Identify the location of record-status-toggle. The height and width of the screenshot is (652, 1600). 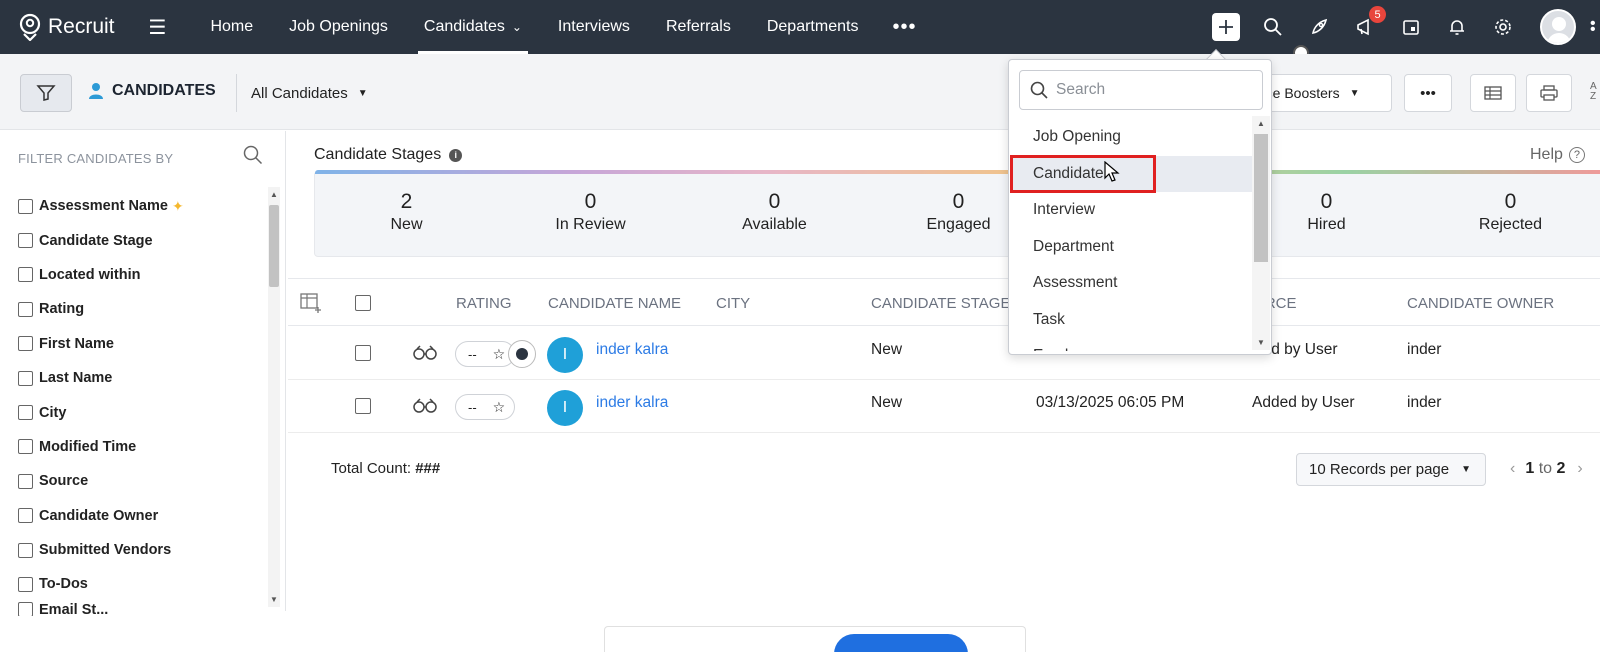
(522, 354).